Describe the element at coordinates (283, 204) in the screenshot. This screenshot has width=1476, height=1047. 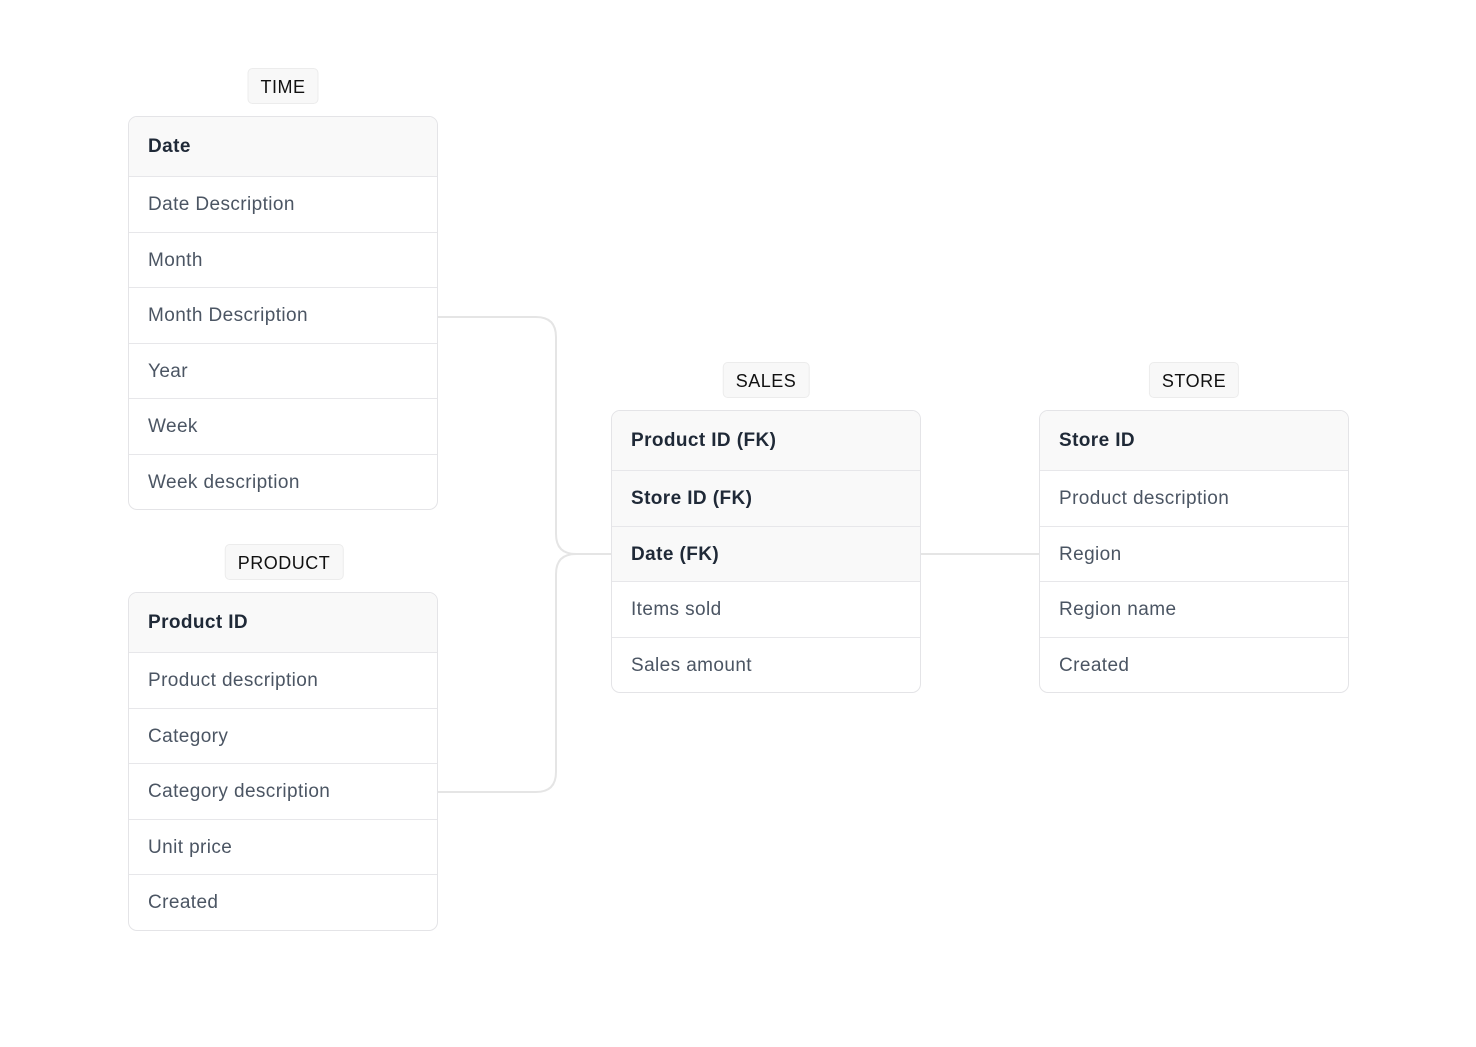
I see `time-field-row: Date Description` at that location.